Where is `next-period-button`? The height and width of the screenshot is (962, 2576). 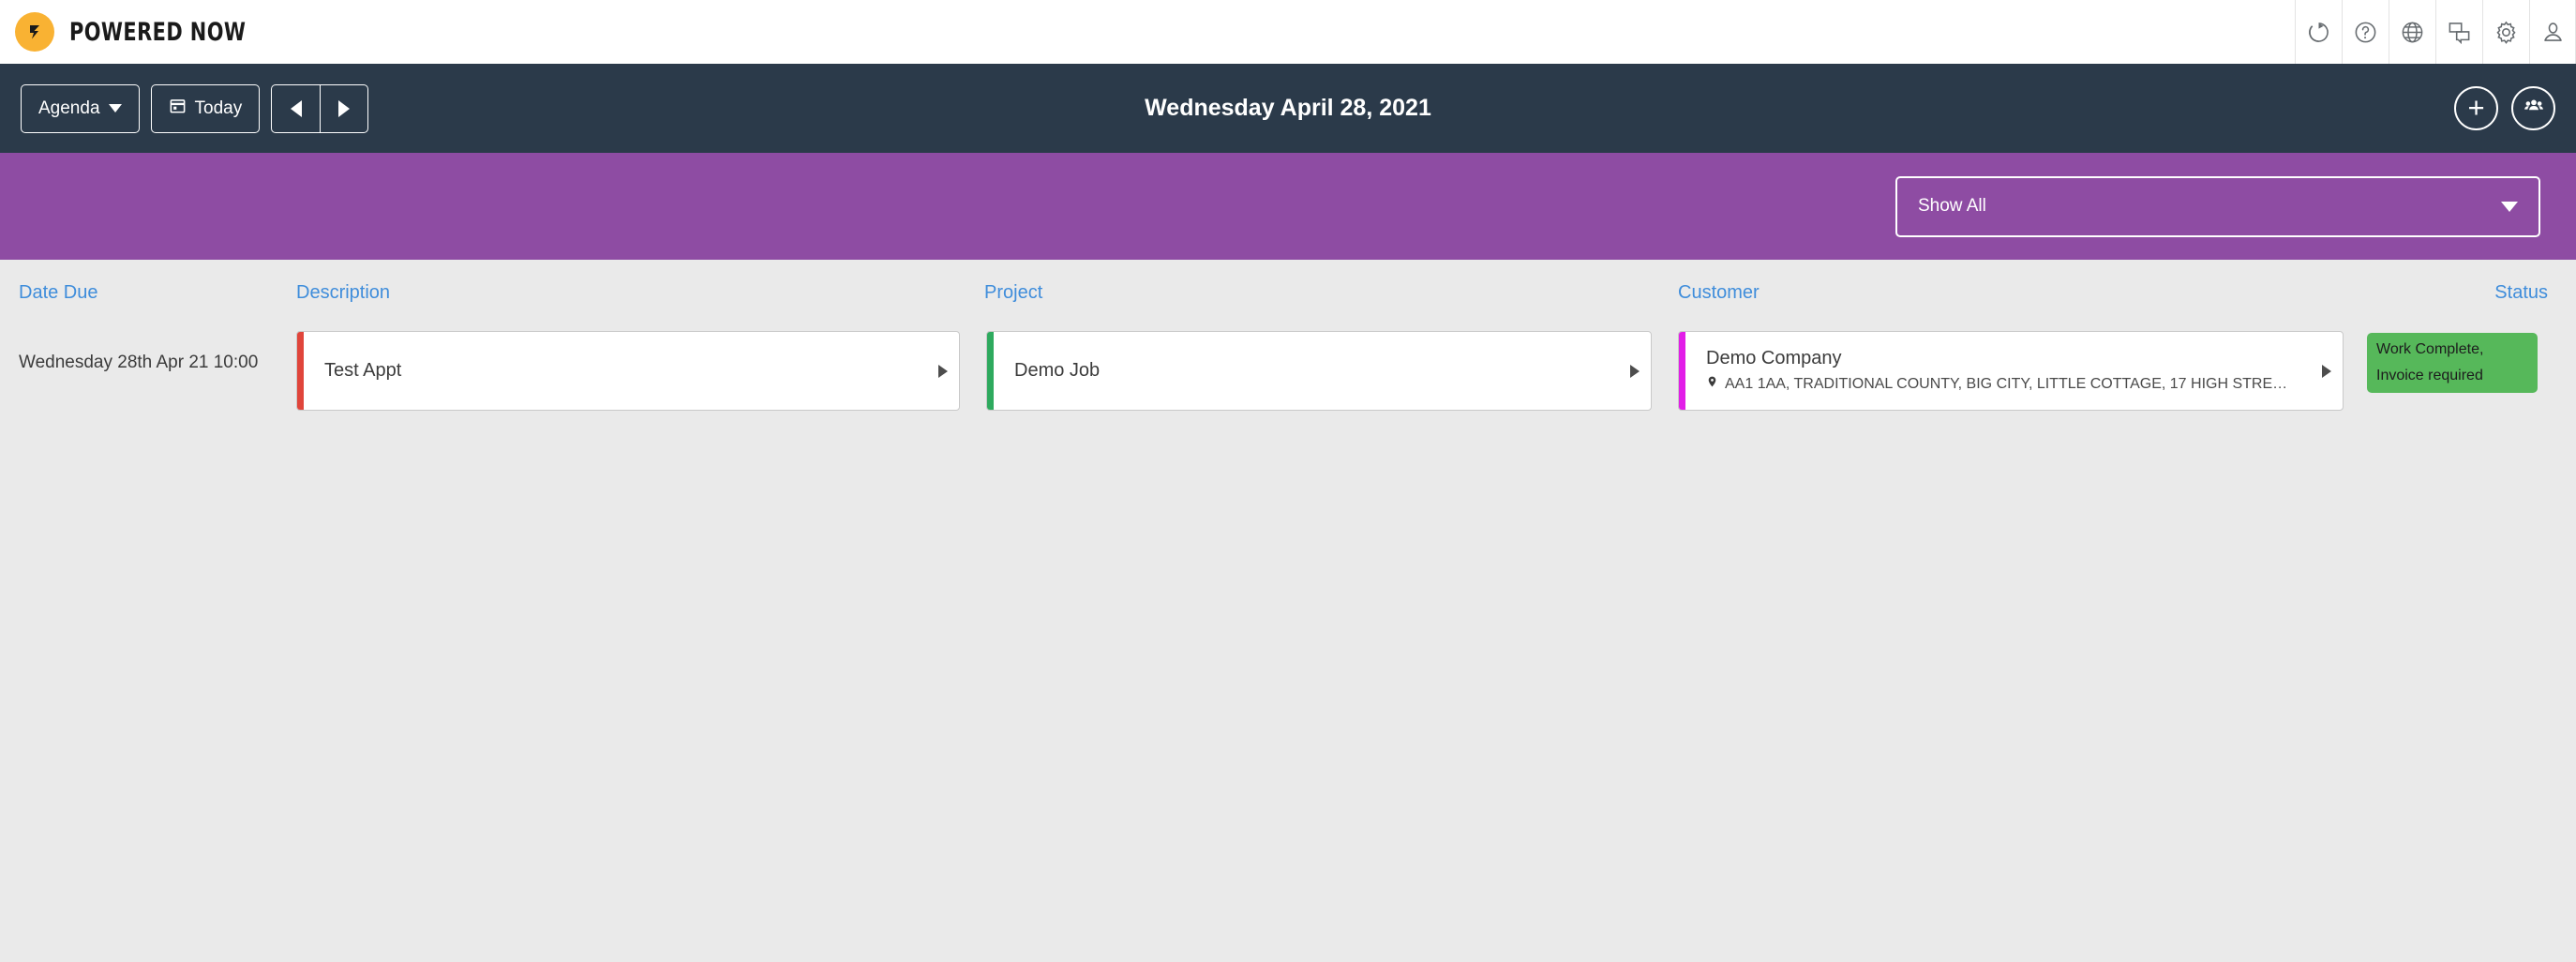
next-period-button is located at coordinates (343, 108).